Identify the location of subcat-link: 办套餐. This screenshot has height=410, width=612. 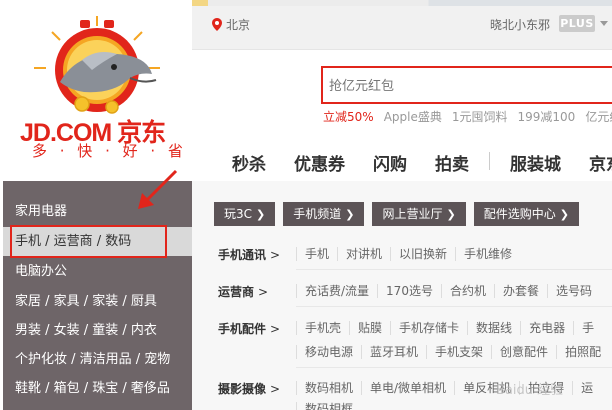
(520, 291).